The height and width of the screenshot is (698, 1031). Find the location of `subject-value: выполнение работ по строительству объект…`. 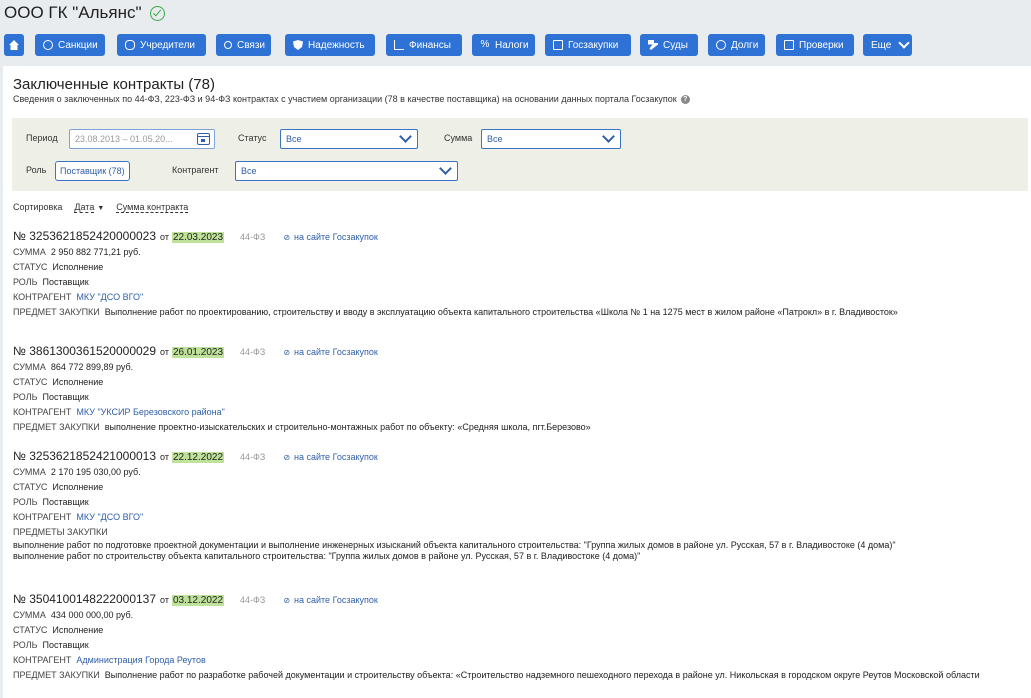

subject-value: выполнение работ по строительству объект… is located at coordinates (327, 556).